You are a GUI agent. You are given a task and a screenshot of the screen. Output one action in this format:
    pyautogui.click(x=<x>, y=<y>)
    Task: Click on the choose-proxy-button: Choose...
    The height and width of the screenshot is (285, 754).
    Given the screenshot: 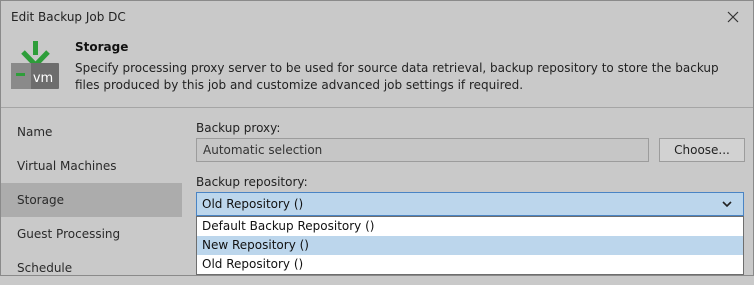 What is the action you would take?
    pyautogui.click(x=702, y=150)
    